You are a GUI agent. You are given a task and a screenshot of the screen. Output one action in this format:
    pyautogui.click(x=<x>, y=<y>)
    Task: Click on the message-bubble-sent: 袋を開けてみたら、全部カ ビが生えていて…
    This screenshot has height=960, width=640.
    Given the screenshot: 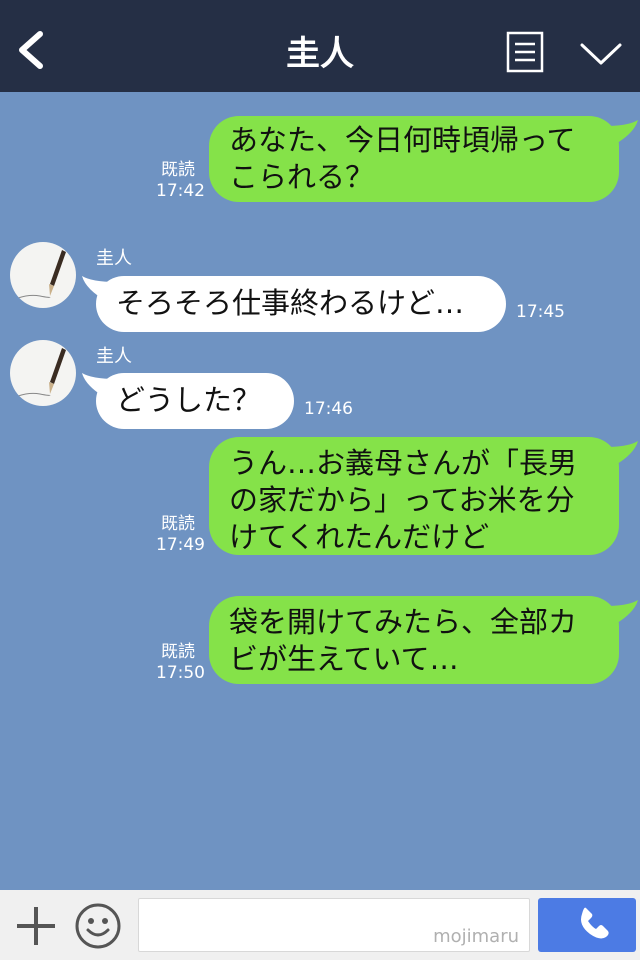 What is the action you would take?
    pyautogui.click(x=414, y=640)
    